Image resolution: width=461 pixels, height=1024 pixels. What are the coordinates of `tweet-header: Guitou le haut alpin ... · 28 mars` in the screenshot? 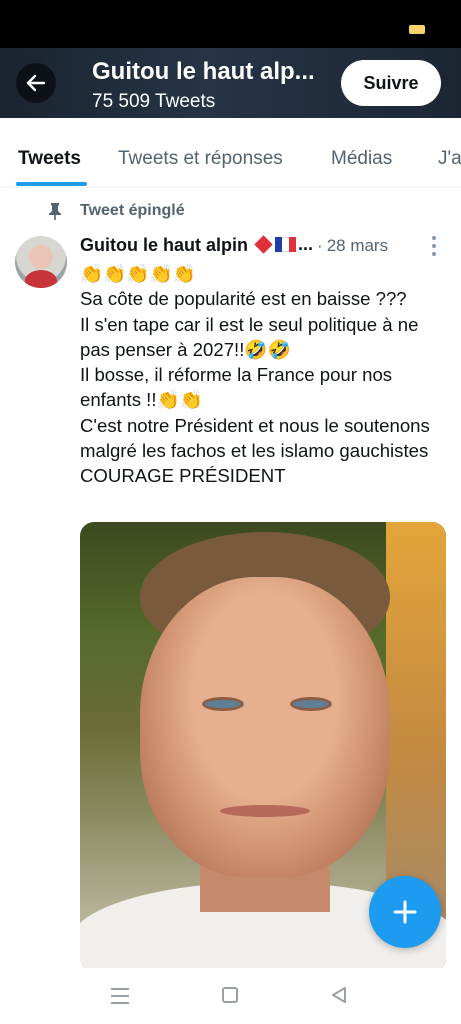 It's located at (250, 247).